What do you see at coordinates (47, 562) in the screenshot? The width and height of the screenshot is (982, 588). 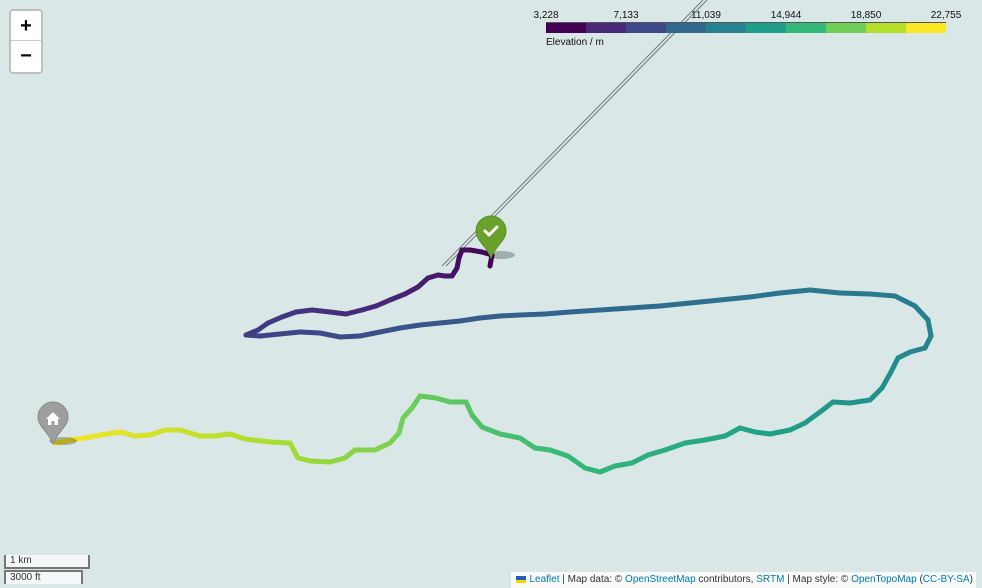 I see `scale-metric: 1 km` at bounding box center [47, 562].